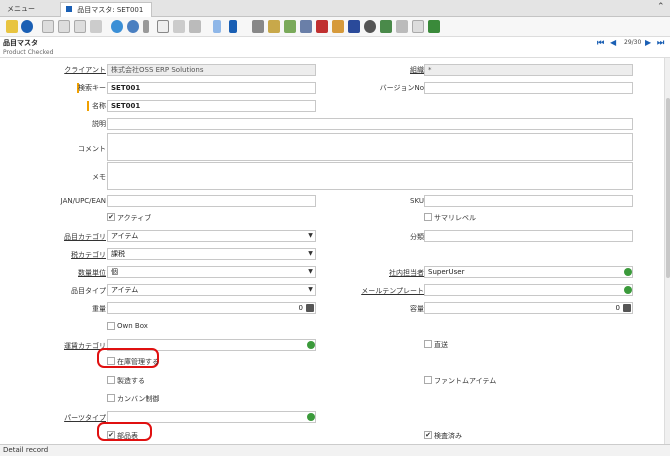  What do you see at coordinates (528, 308) in the screenshot?
I see `volume-input: 0` at bounding box center [528, 308].